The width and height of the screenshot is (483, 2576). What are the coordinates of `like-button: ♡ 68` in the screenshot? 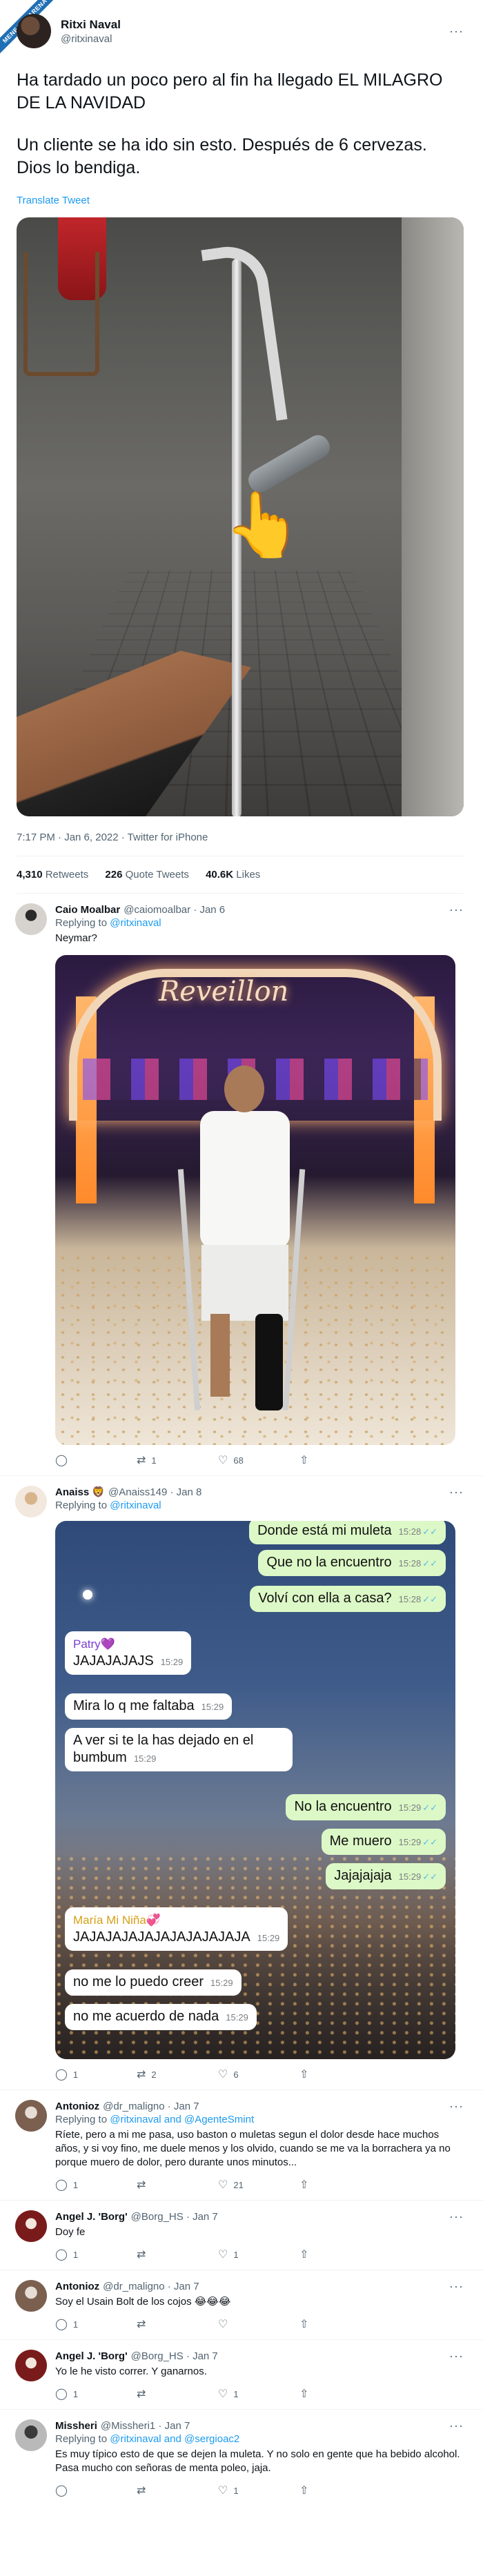 It's located at (258, 1460).